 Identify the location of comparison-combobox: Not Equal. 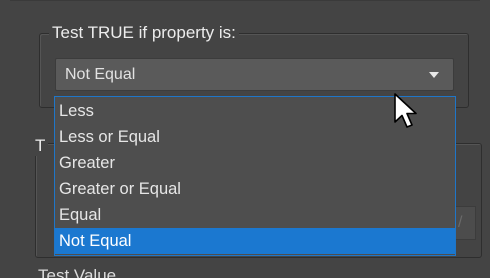
(254, 74).